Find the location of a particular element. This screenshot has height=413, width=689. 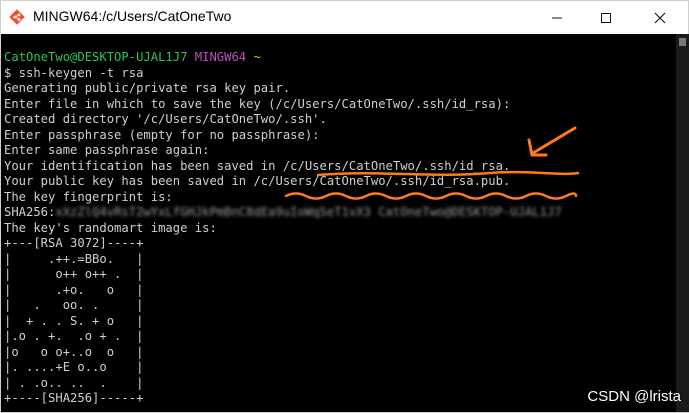

title-bar: MINGW64:/c/Users/CatOneTwo is located at coordinates (344, 17).